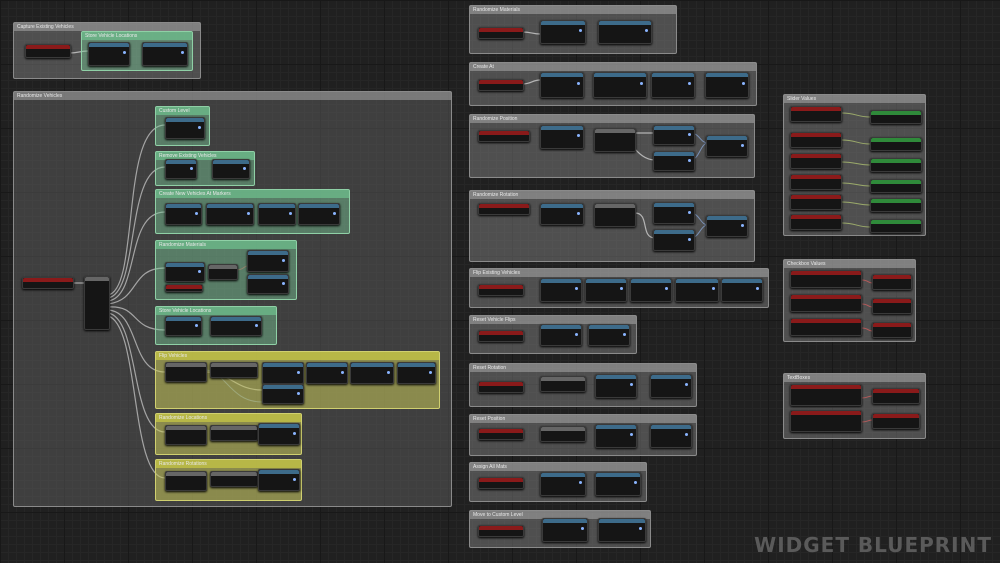  What do you see at coordinates (137, 36) in the screenshot?
I see `comment-title: Store Vehicle Locations` at bounding box center [137, 36].